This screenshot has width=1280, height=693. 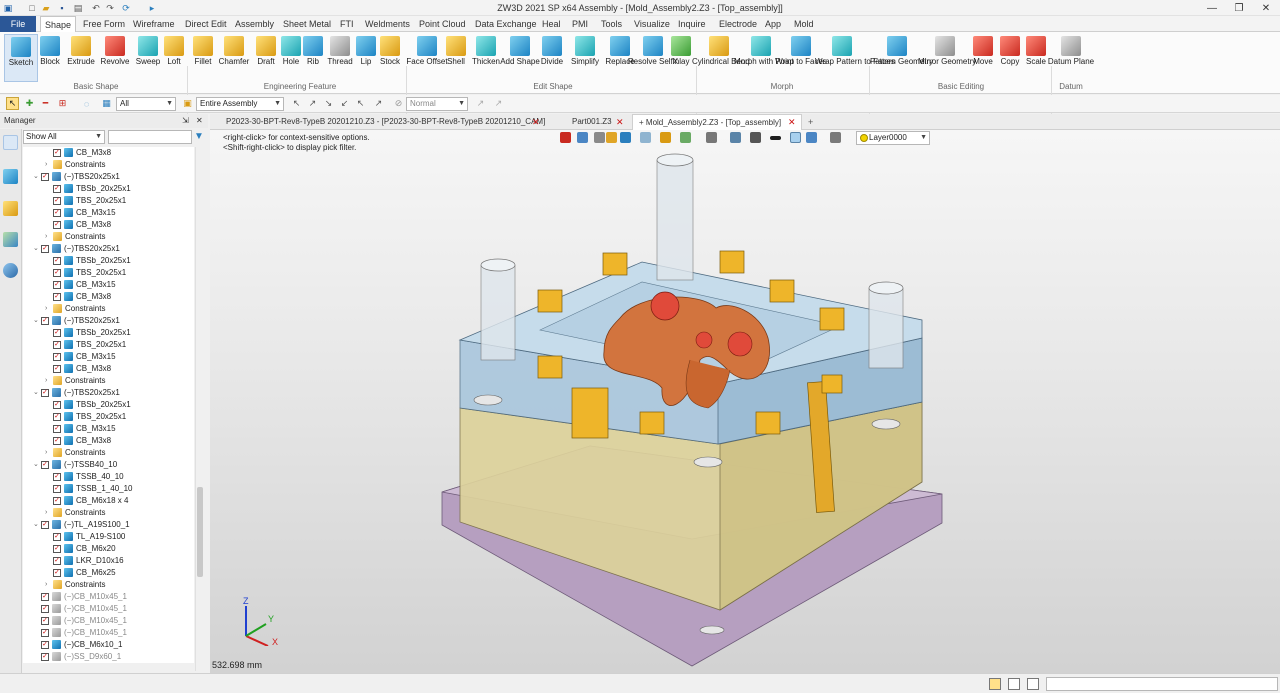 What do you see at coordinates (347, 24) in the screenshot?
I see `menu-fti: FTI` at bounding box center [347, 24].